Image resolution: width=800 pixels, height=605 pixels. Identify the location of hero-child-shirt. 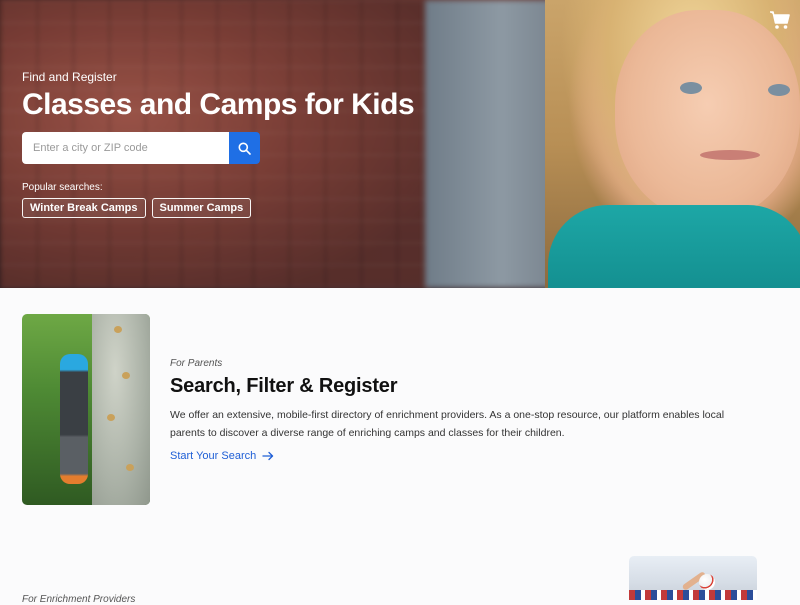
(674, 246).